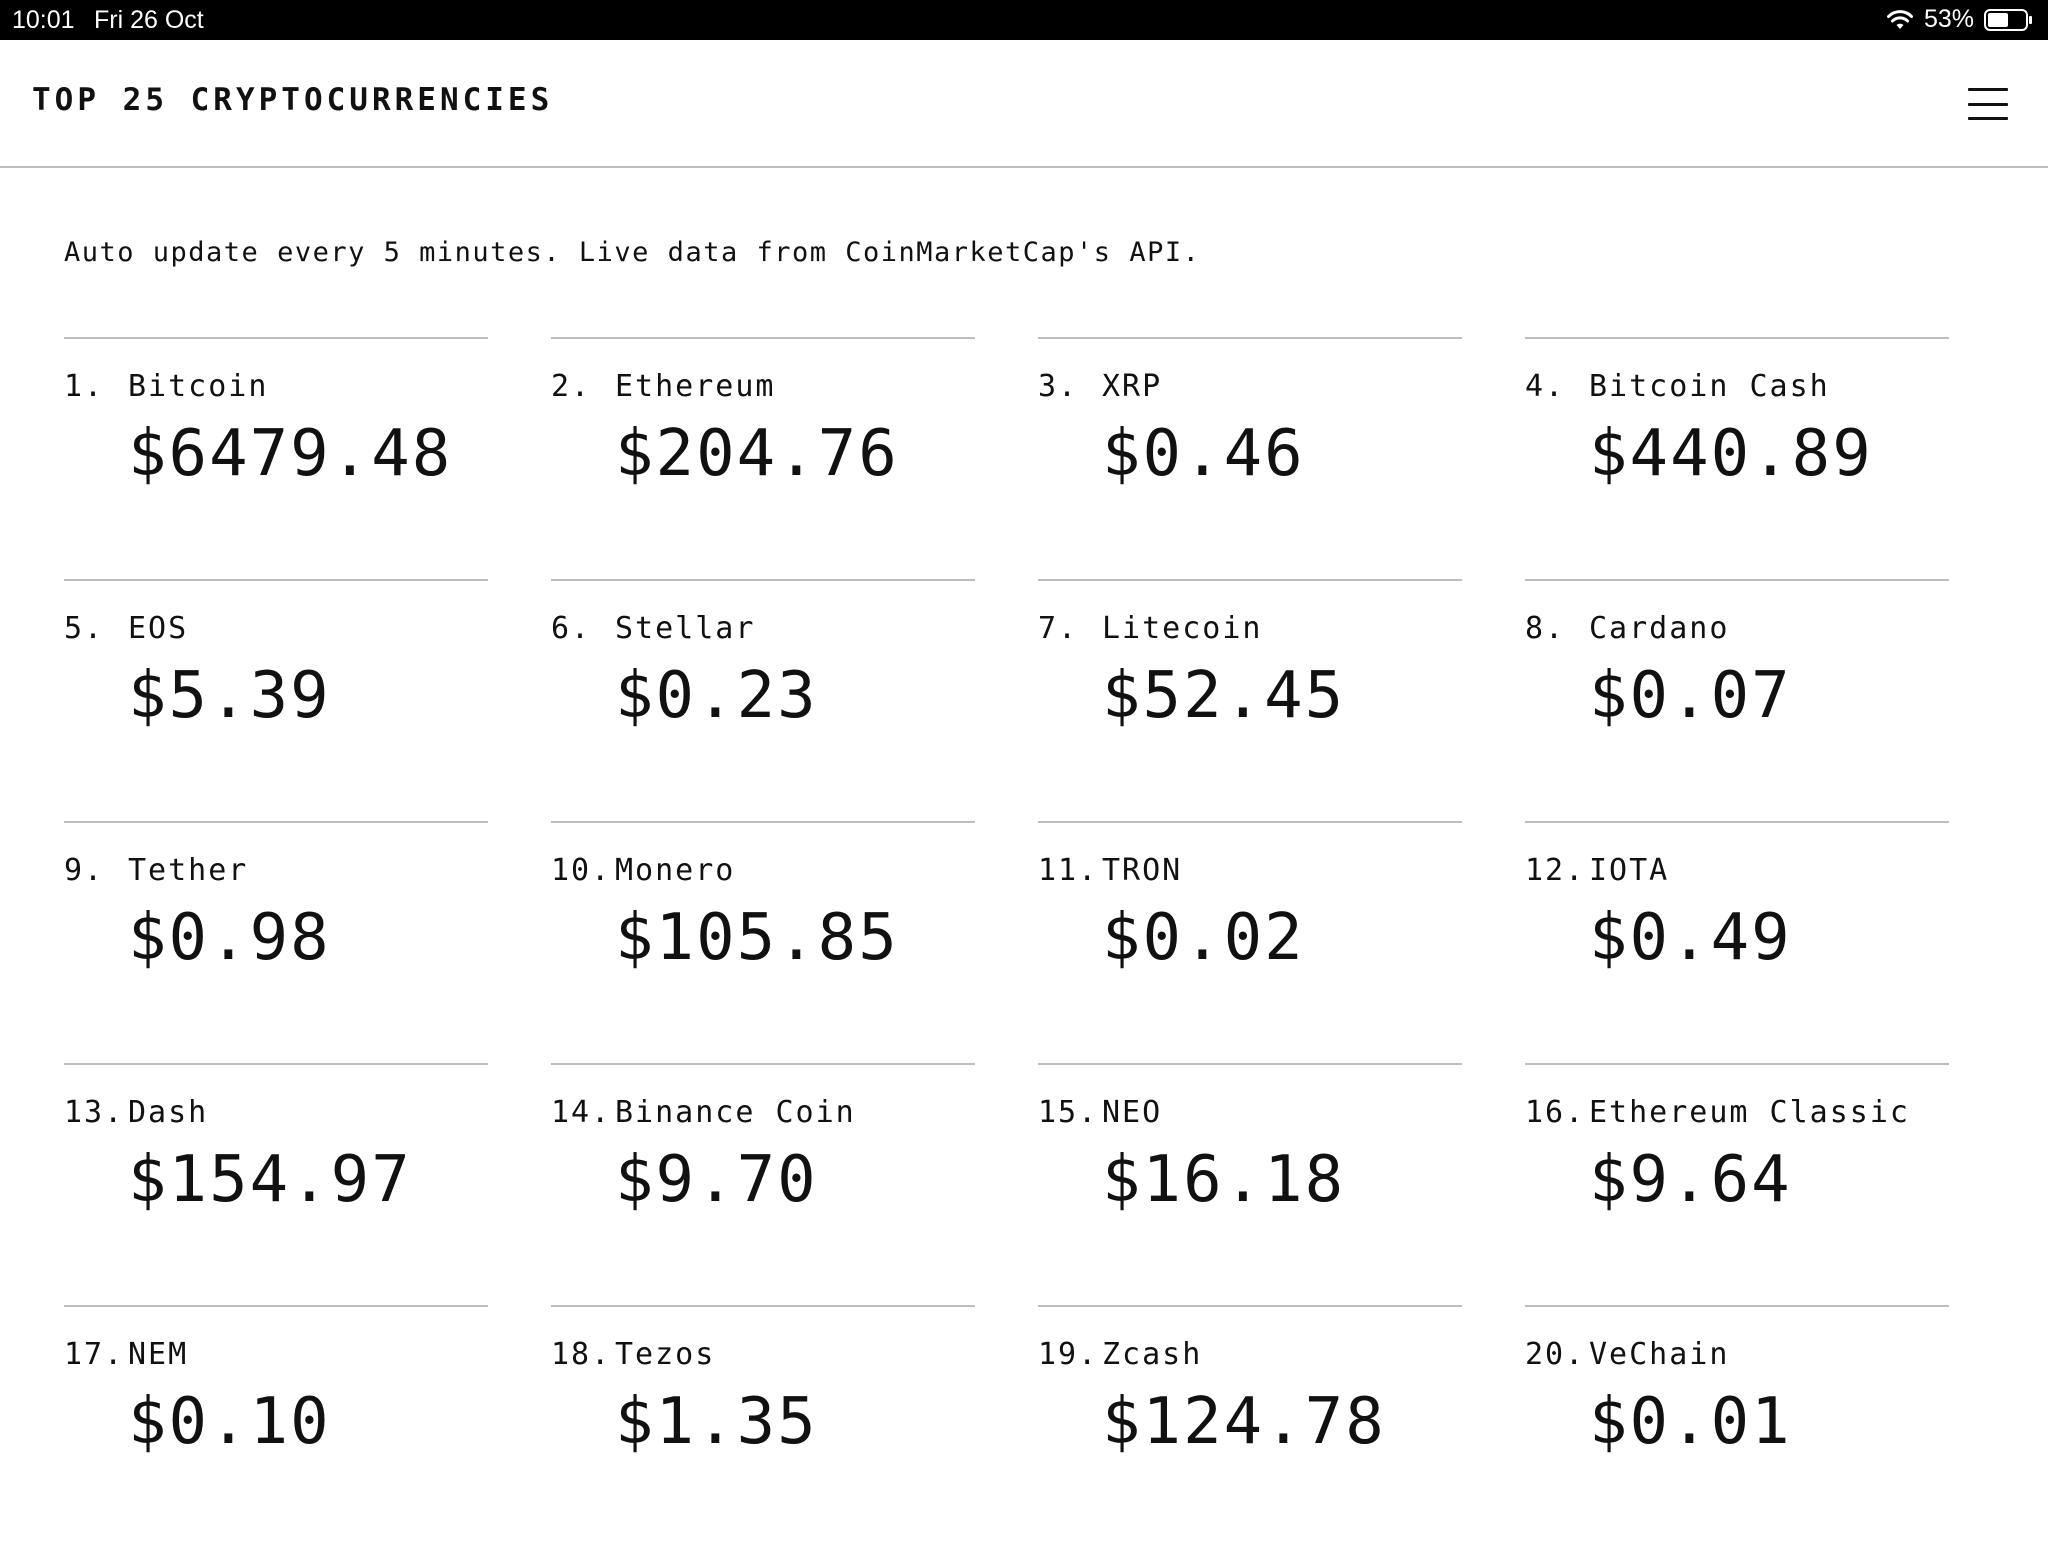 This screenshot has height=1547, width=2048. I want to click on coin-name: Stellar, so click(685, 628).